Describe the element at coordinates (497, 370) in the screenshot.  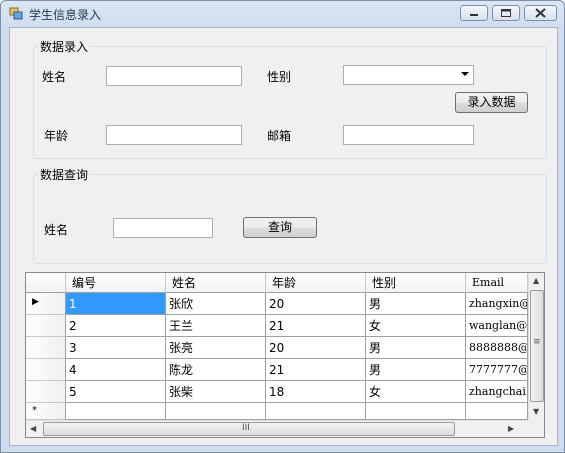
I see `table-cell-row4-email: 7777777@c` at that location.